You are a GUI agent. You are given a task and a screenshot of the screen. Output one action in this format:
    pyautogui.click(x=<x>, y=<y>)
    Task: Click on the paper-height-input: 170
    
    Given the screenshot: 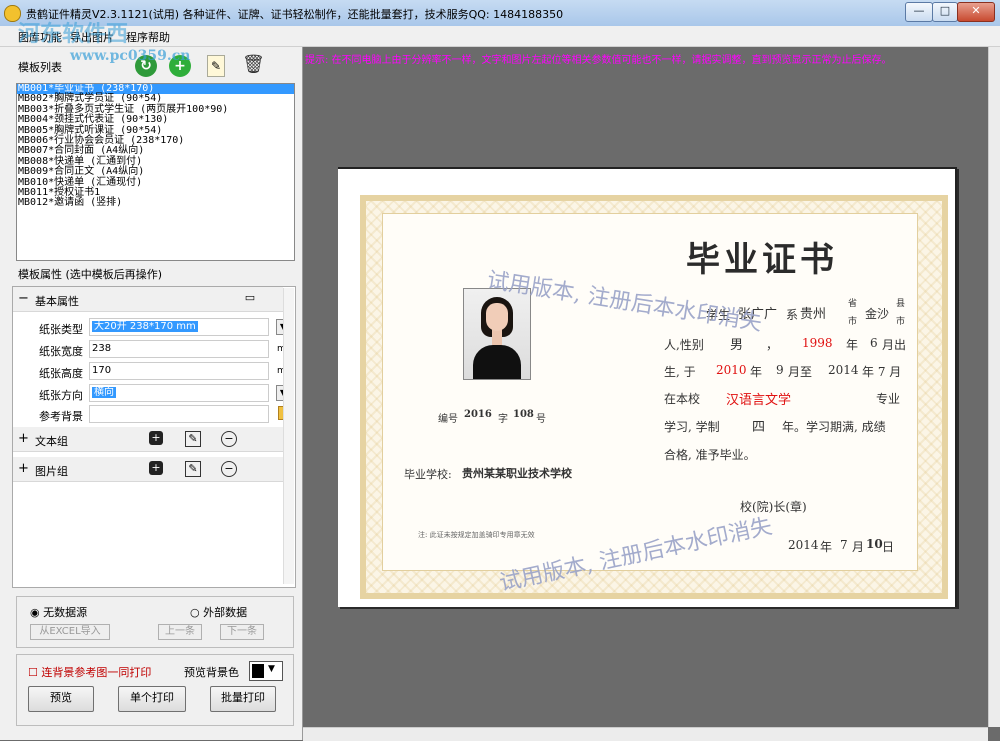 What is the action you would take?
    pyautogui.click(x=179, y=371)
    